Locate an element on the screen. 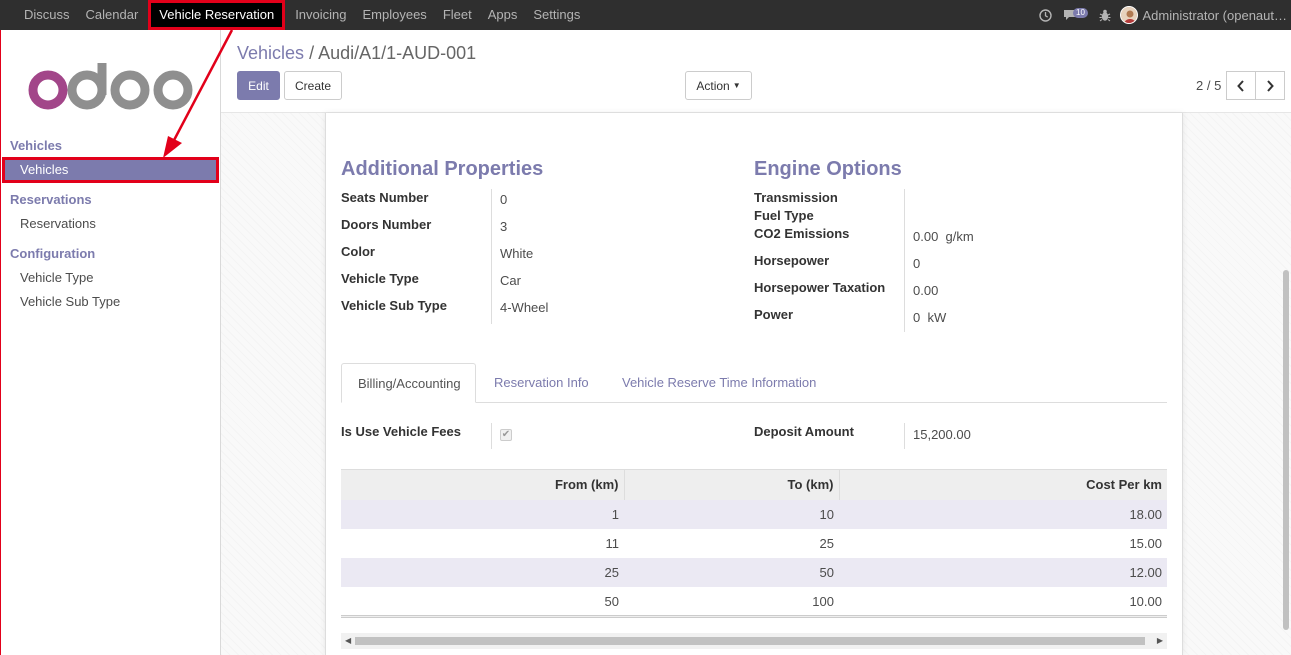  horsepower-taxation-value: 0.00 is located at coordinates (926, 290).